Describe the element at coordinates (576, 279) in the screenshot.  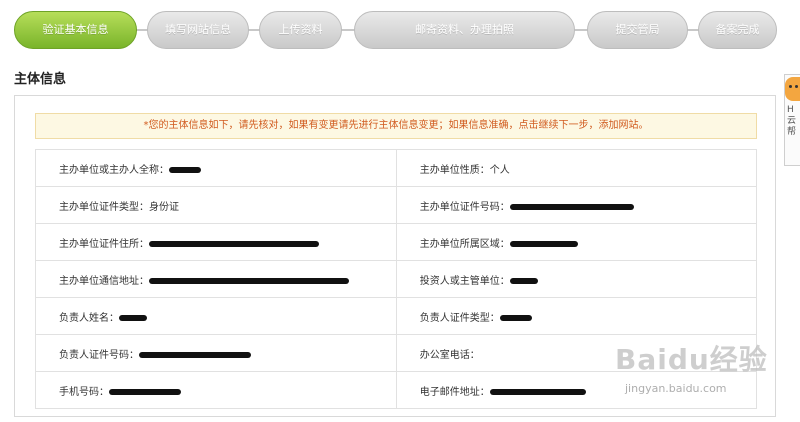
I see `table-cell: 投资人或主管单位：` at that location.